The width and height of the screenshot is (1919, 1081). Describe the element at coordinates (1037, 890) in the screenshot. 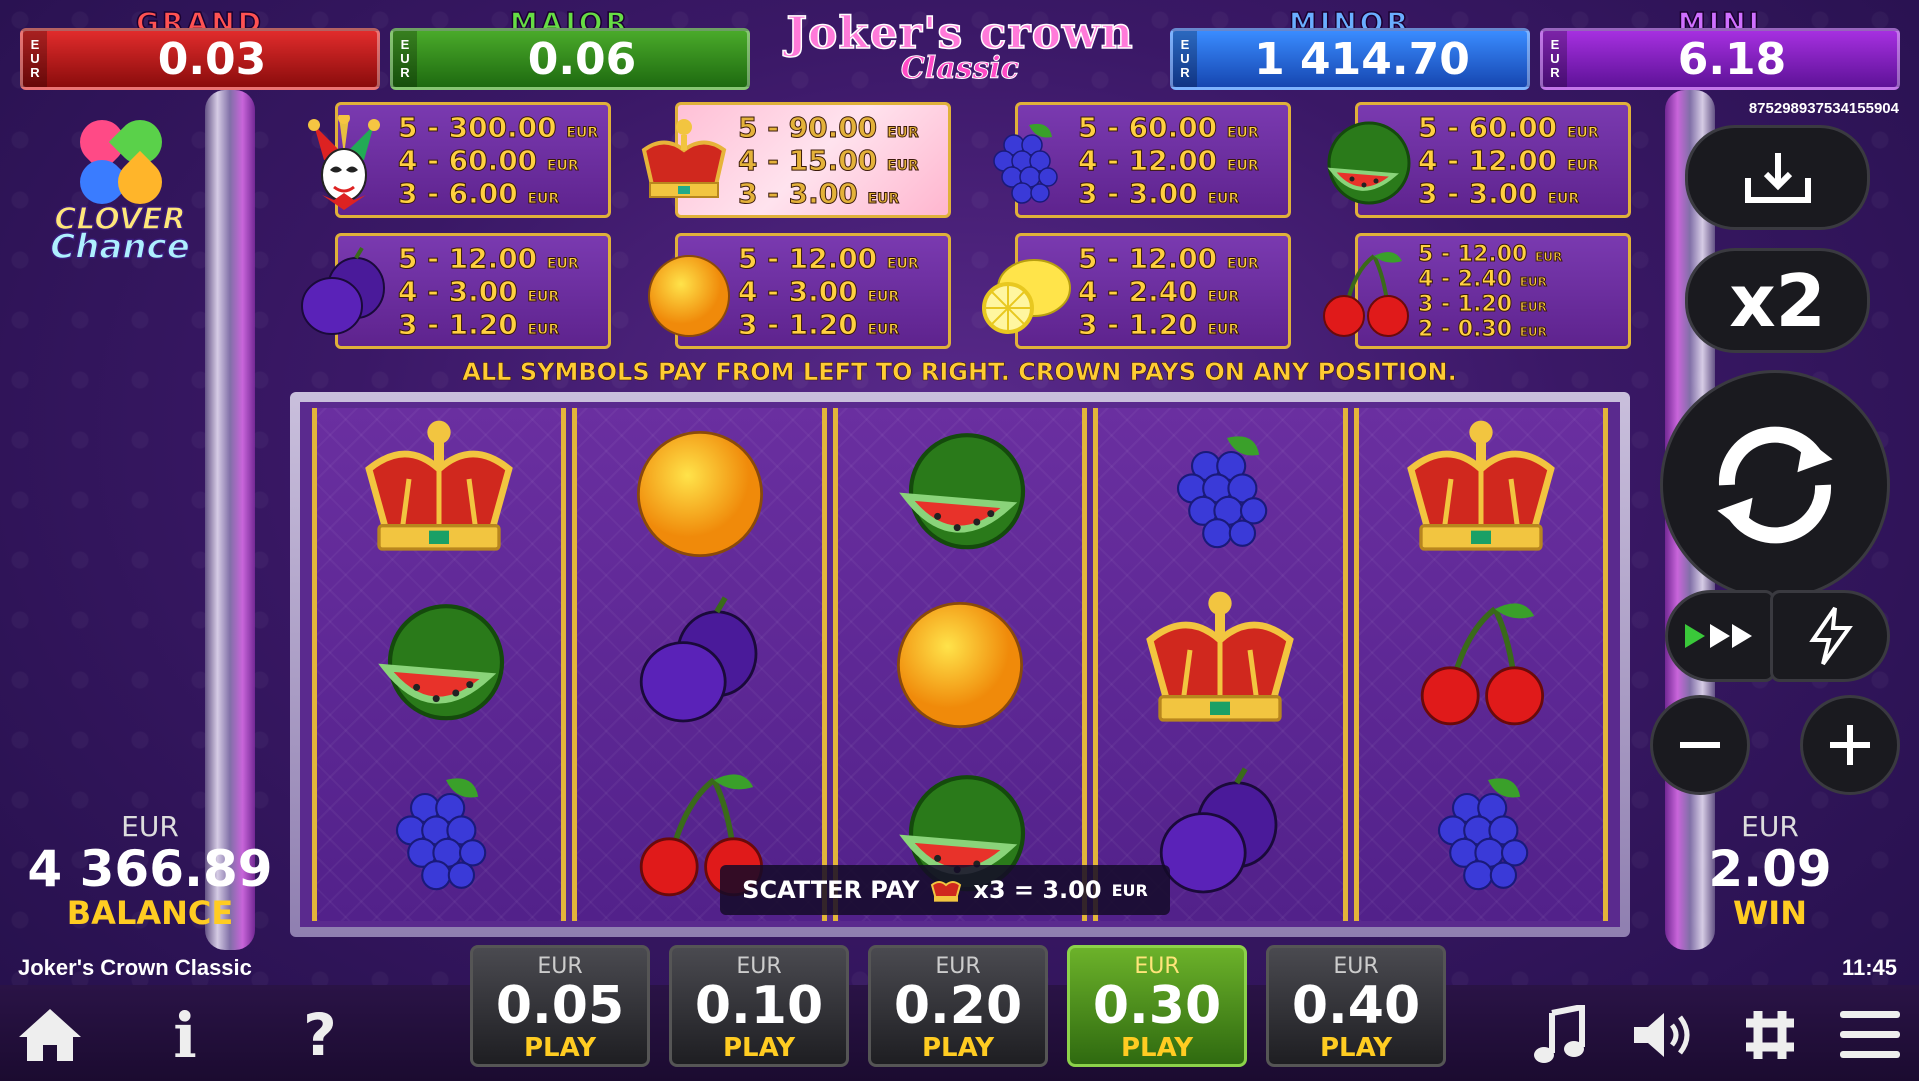

I see `scatter-multiplier: x3 = 3.00` at that location.